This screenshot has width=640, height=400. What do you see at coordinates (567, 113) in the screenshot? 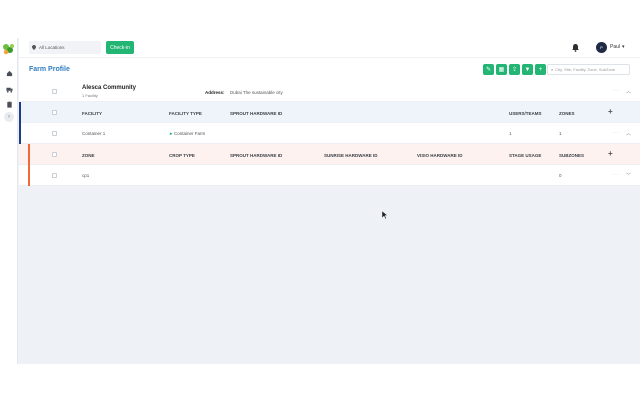
I see `column-header: ZONES` at bounding box center [567, 113].